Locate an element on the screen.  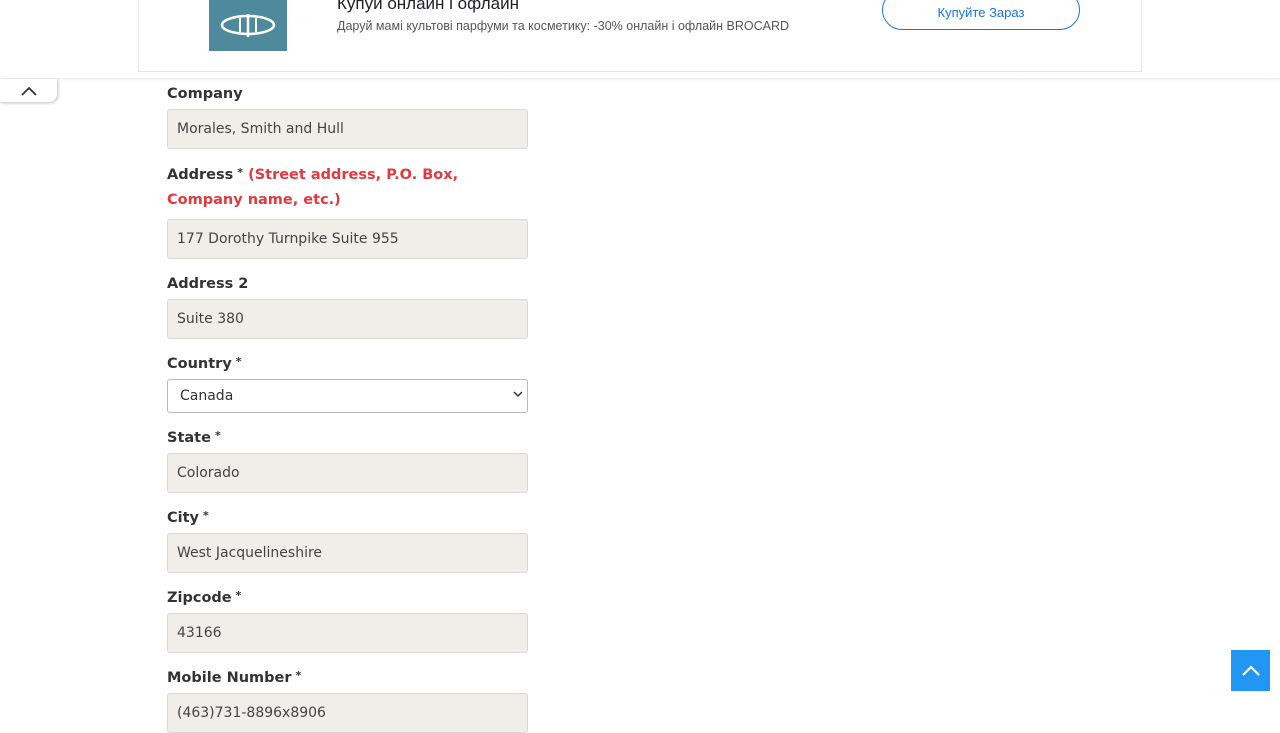
mobile-group: Mobile Number * is located at coordinates (348, 699).